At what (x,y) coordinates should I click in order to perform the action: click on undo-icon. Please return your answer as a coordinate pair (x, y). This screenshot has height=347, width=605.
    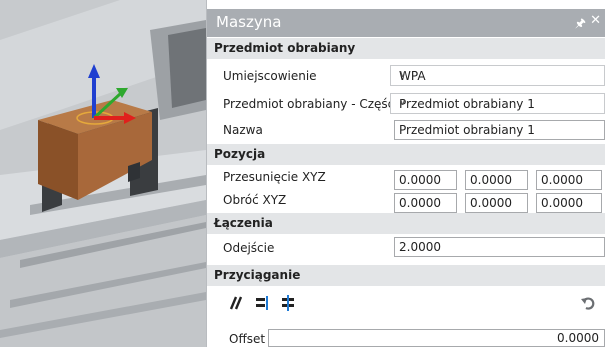
    Looking at the image, I should click on (588, 305).